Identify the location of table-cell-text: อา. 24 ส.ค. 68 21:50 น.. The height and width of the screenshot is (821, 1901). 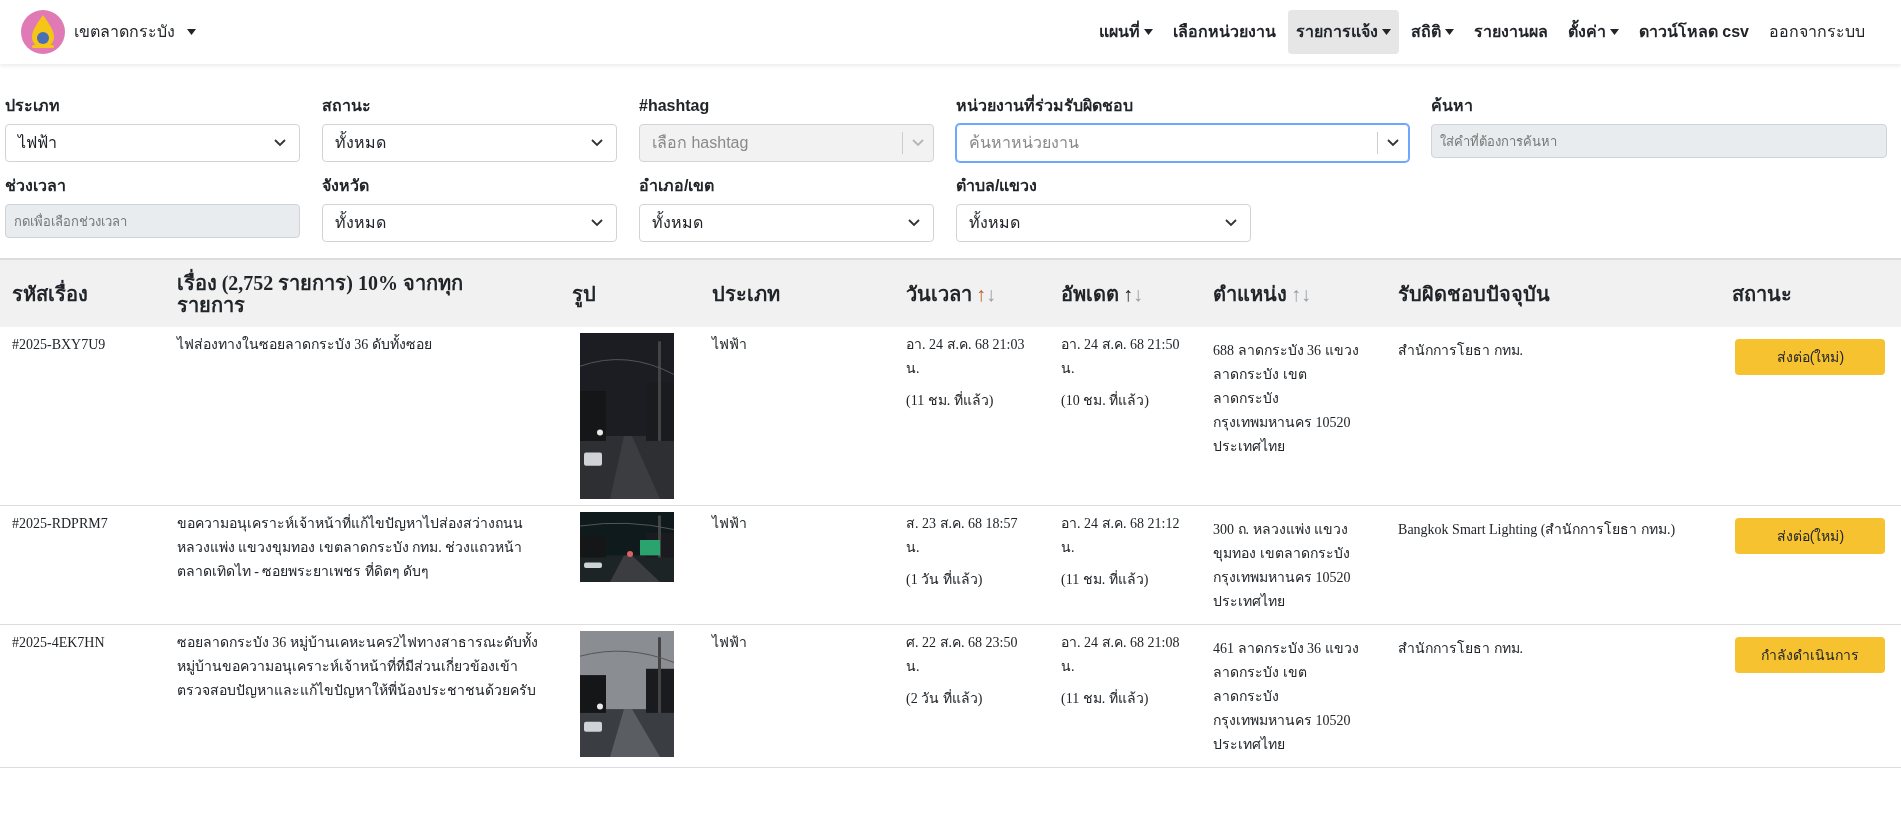
(1121, 357).